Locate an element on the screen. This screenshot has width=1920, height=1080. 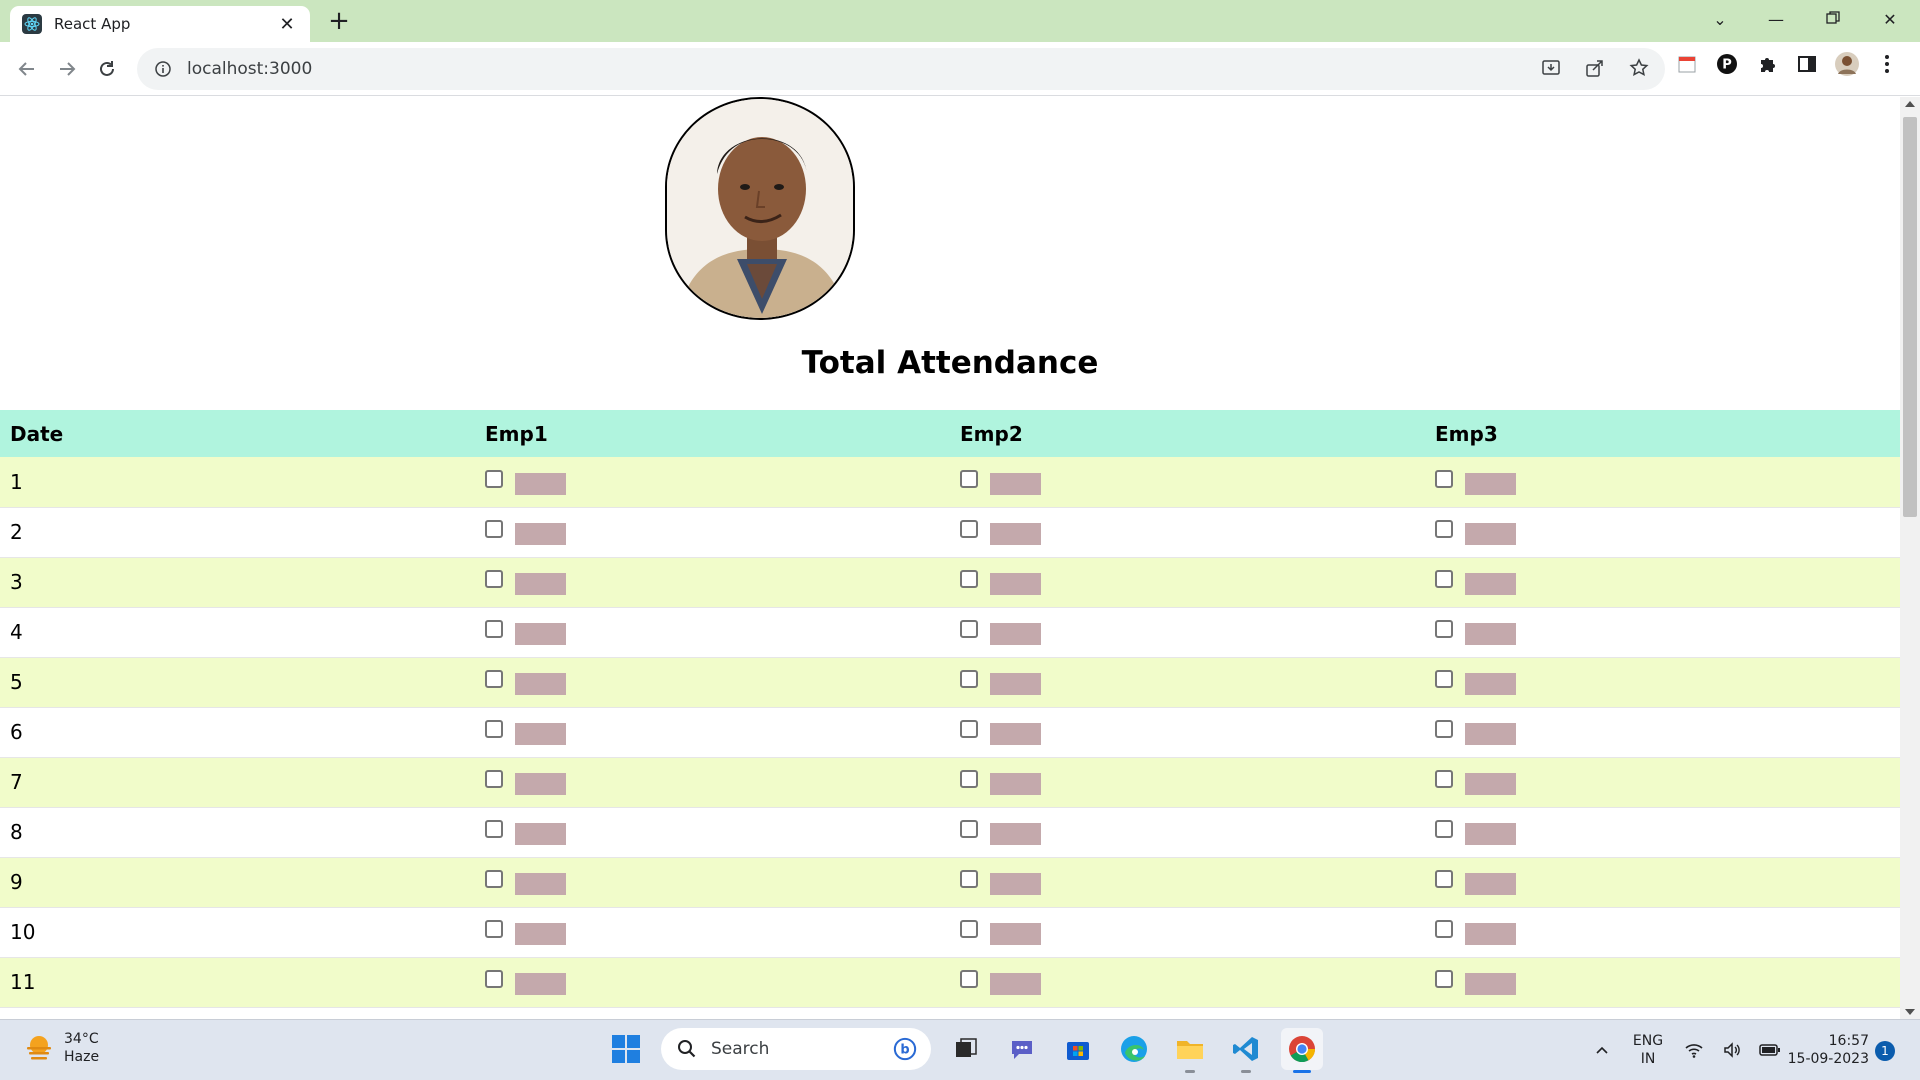
chrome-taskbar-icon is located at coordinates (1302, 1050).